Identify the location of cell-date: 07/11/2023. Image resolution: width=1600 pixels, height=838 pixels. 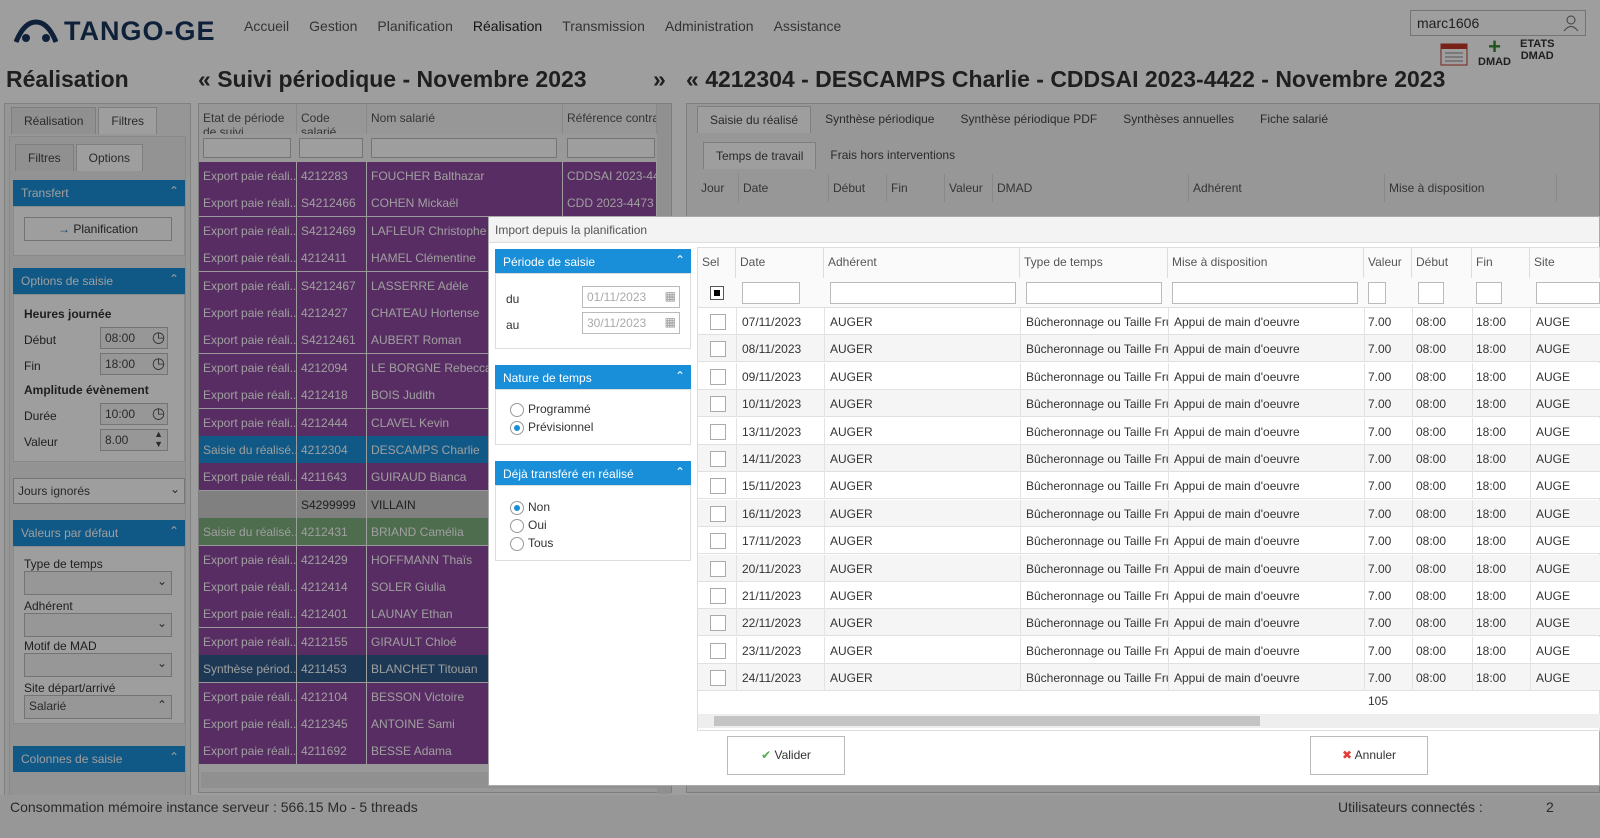
(772, 322).